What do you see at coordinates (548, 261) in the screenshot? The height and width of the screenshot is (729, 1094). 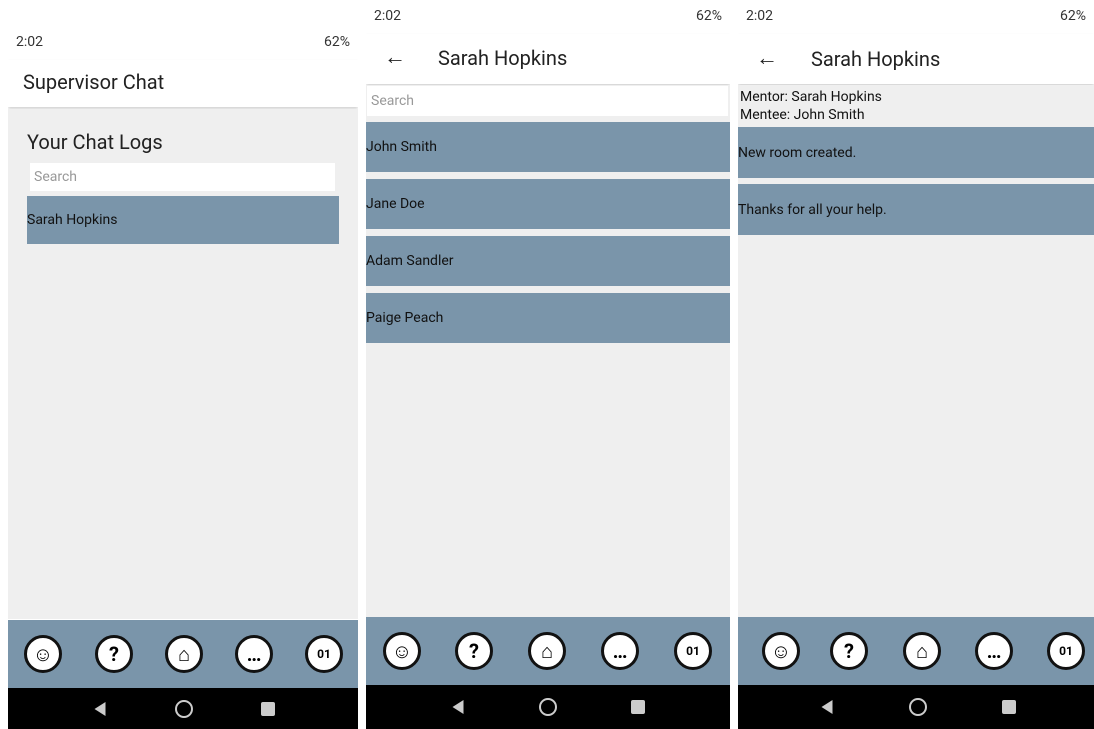 I see `list-item: Adam Sandler` at bounding box center [548, 261].